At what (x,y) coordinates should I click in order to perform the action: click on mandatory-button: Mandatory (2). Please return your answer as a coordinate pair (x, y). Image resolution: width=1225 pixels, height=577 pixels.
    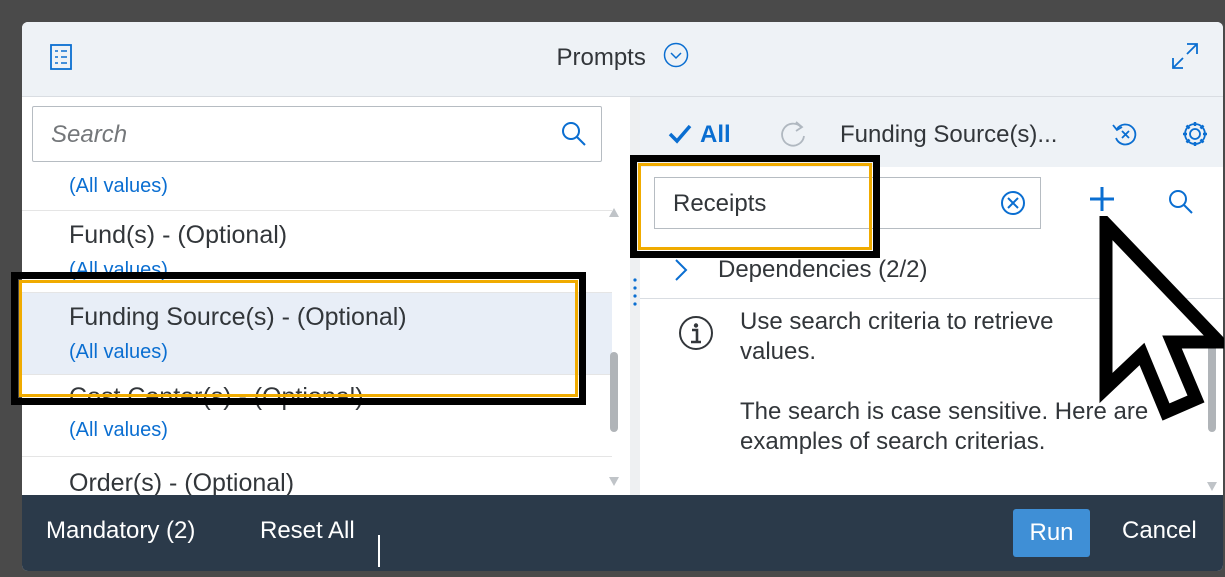
    Looking at the image, I should click on (120, 531).